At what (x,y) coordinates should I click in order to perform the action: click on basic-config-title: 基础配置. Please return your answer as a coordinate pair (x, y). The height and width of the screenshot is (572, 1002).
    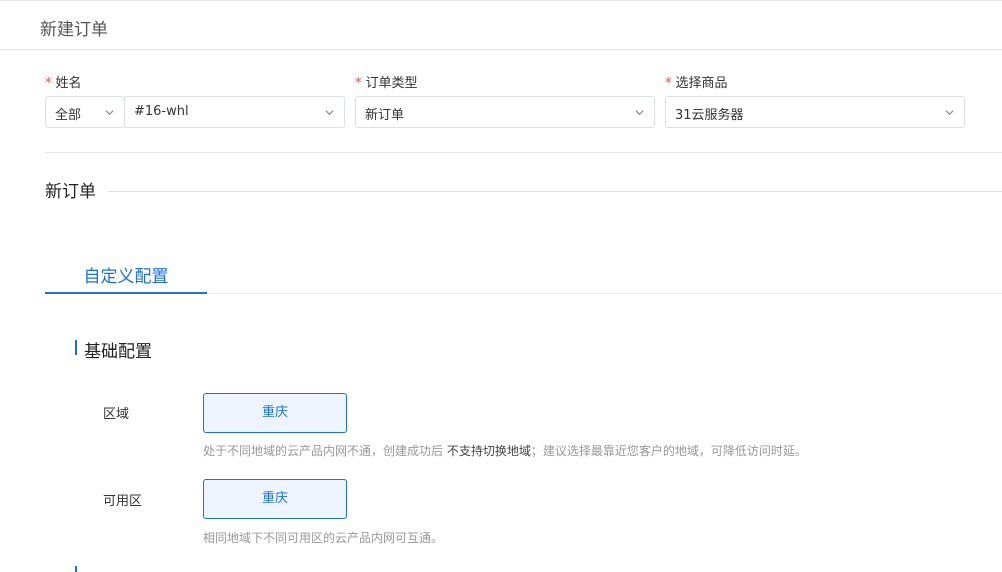
    Looking at the image, I should click on (113, 349).